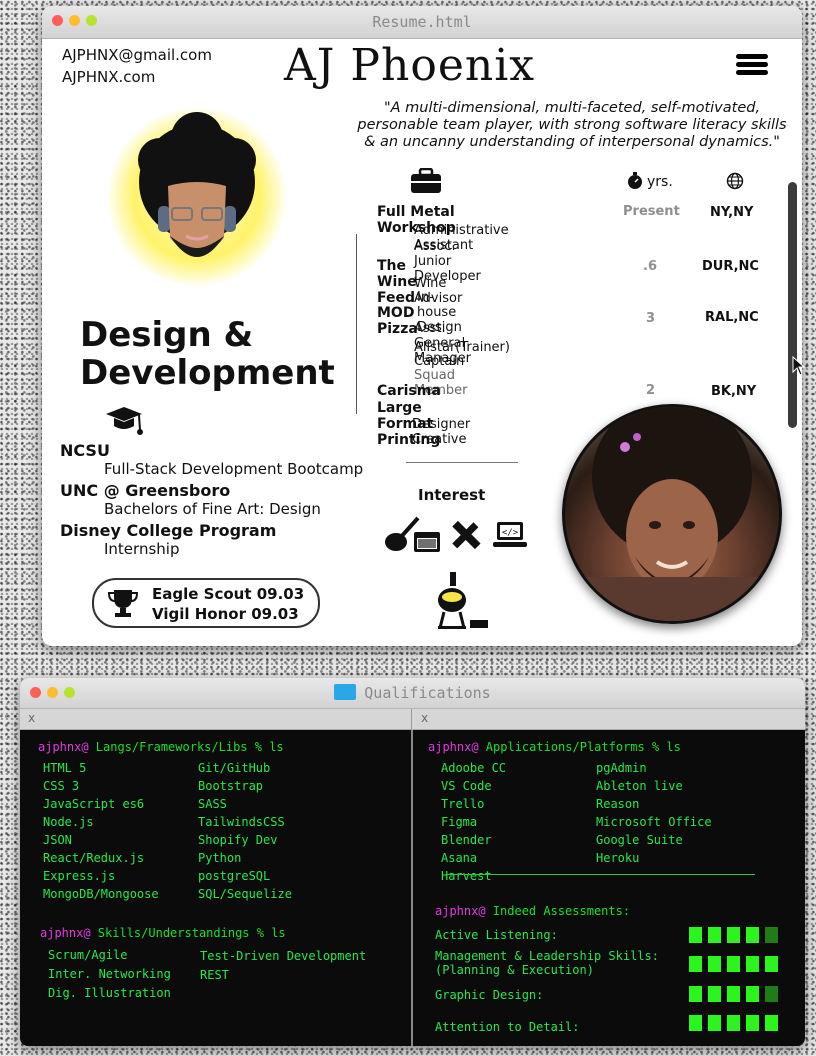 This screenshot has height=1056, width=816. Describe the element at coordinates (234, 768) in the screenshot. I see `list-item: Git/GitHub` at that location.